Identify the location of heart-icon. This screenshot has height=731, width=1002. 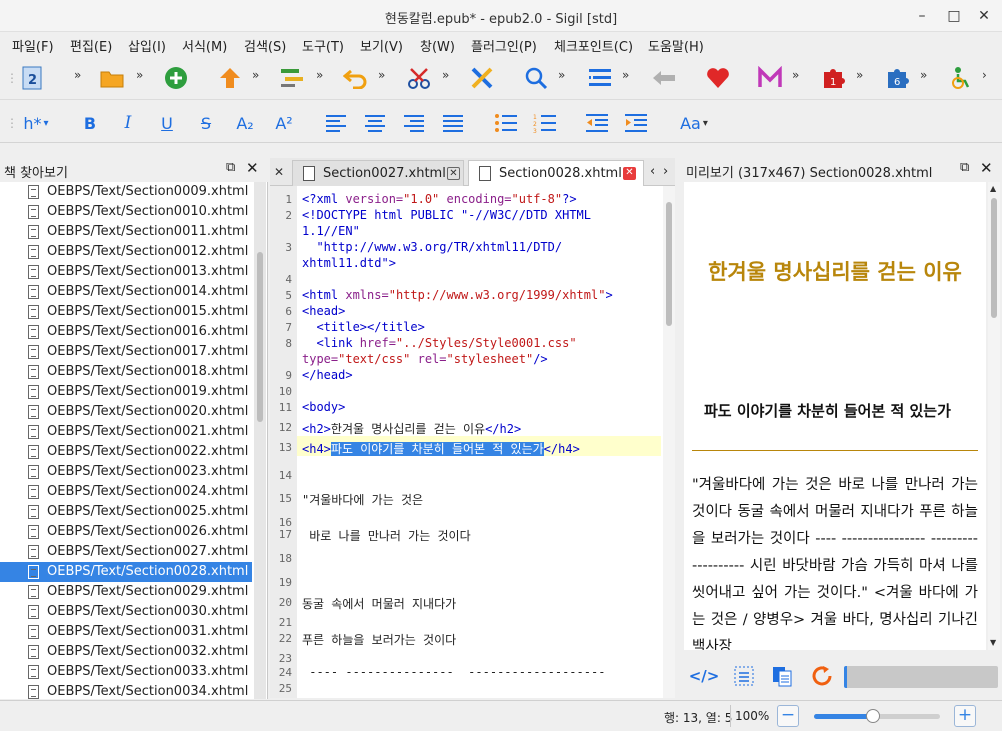
(718, 78).